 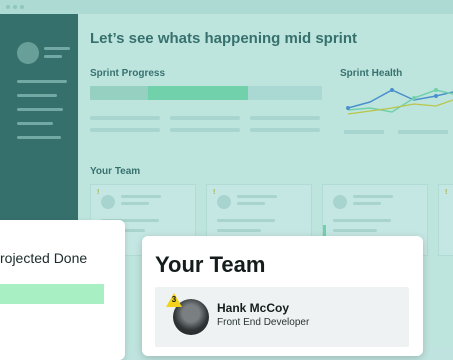 I want to click on rank-number: 3, so click(x=174, y=299).